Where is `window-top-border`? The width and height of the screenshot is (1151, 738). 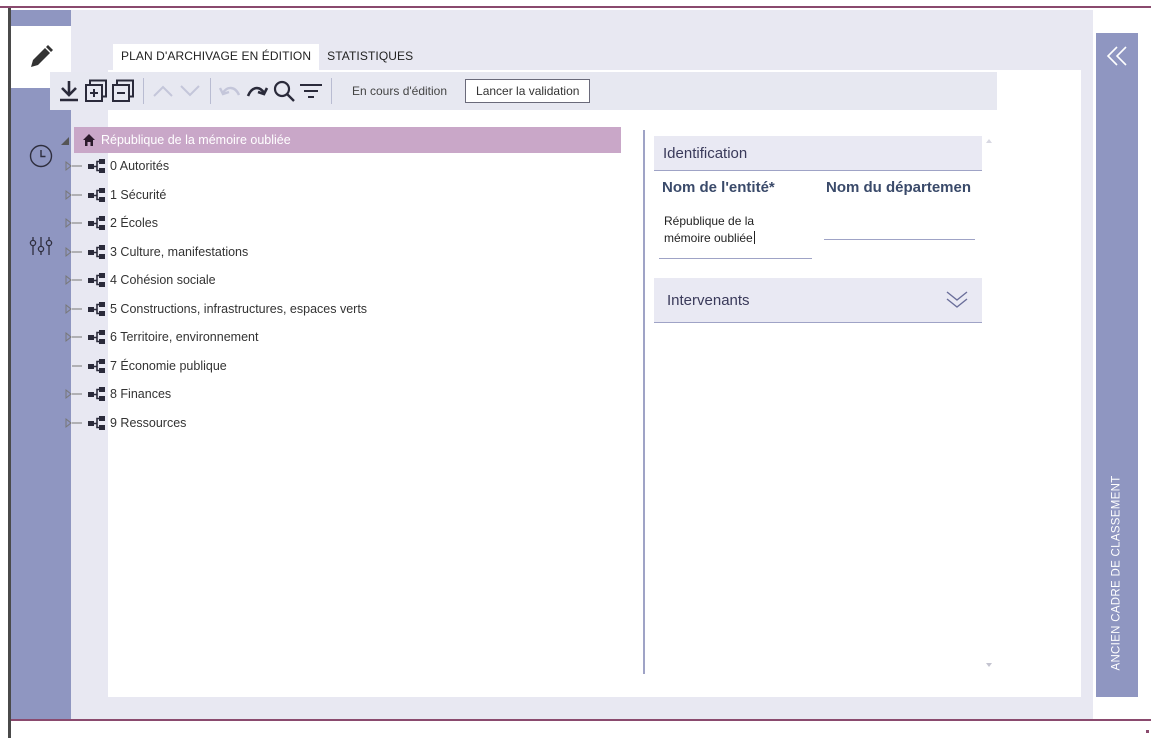
window-top-border is located at coordinates (575, 4).